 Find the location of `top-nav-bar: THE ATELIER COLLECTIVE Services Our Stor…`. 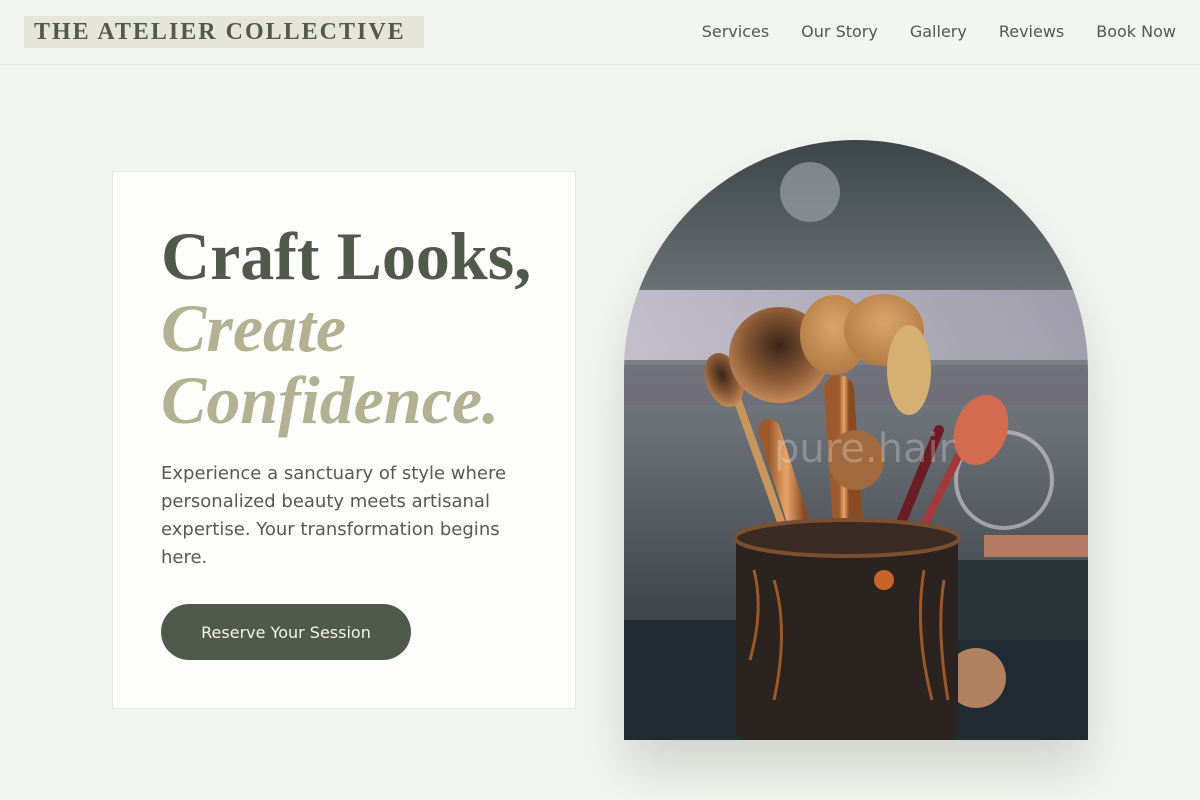

top-nav-bar: THE ATELIER COLLECTIVE Services Our Stor… is located at coordinates (600, 32).